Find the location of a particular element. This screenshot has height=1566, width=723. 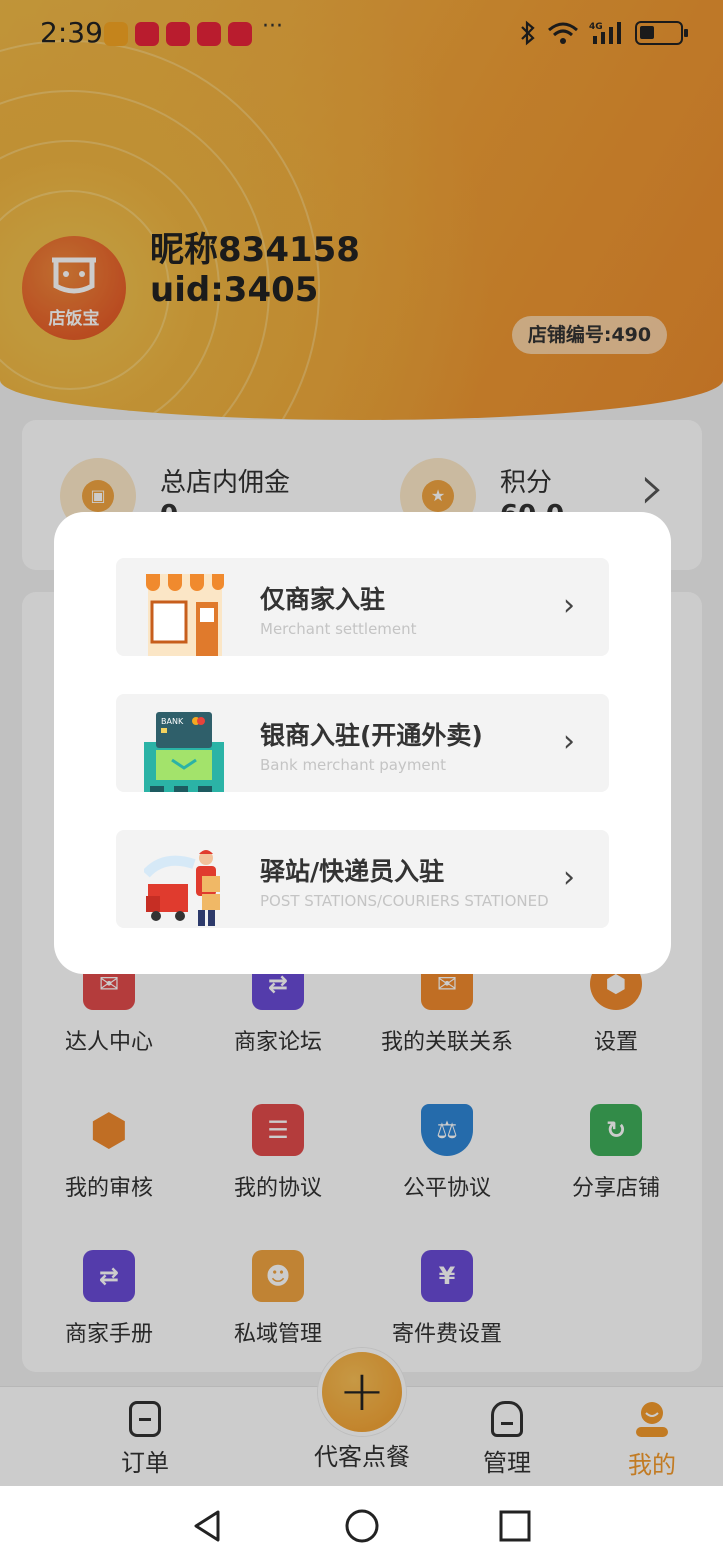

back-icon is located at coordinates (208, 1526).